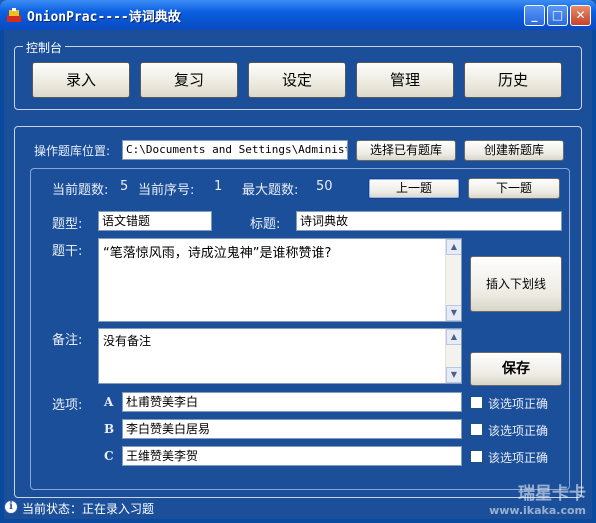  What do you see at coordinates (109, 429) in the screenshot?
I see `option-key-b: B` at bounding box center [109, 429].